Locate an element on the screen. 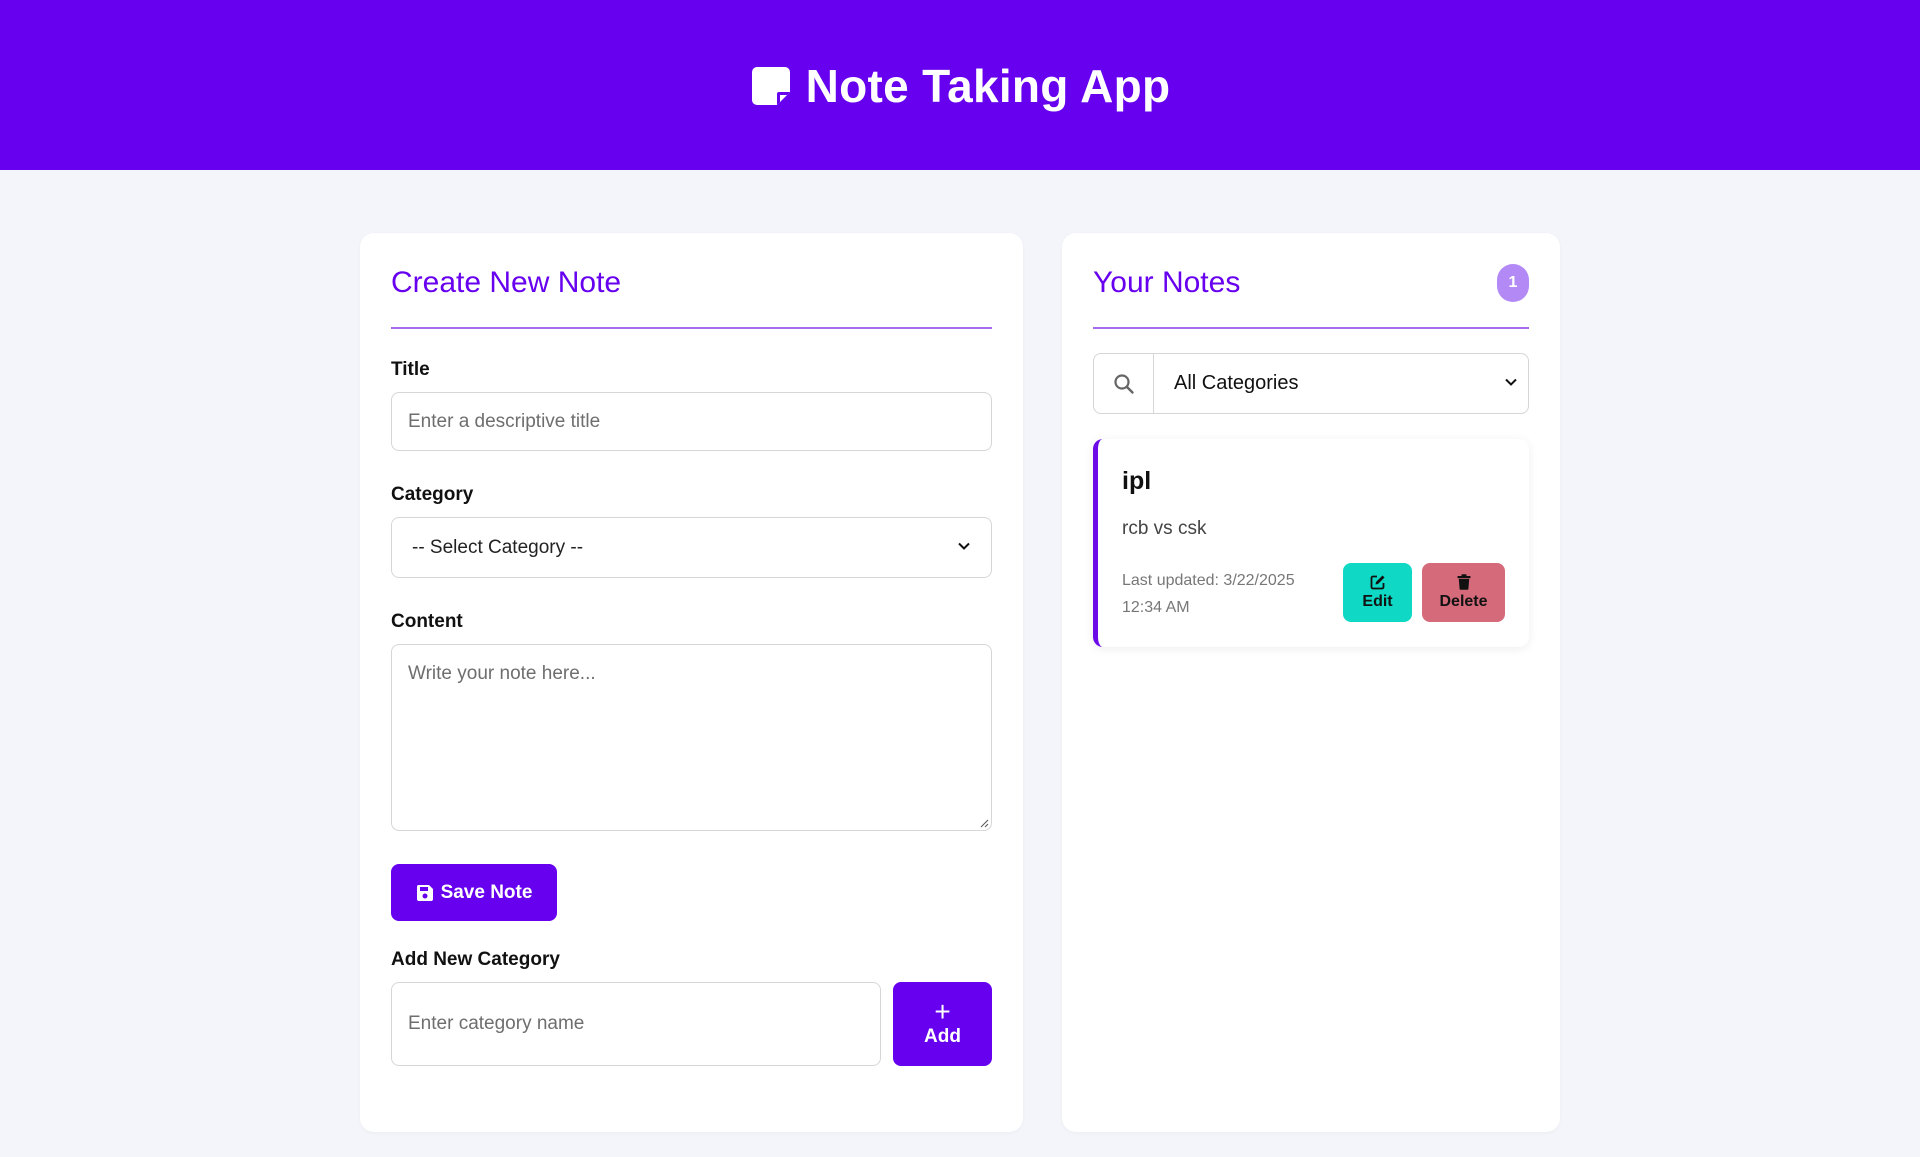 This screenshot has width=1920, height=1157. edit-note-button: Edit is located at coordinates (1377, 592).